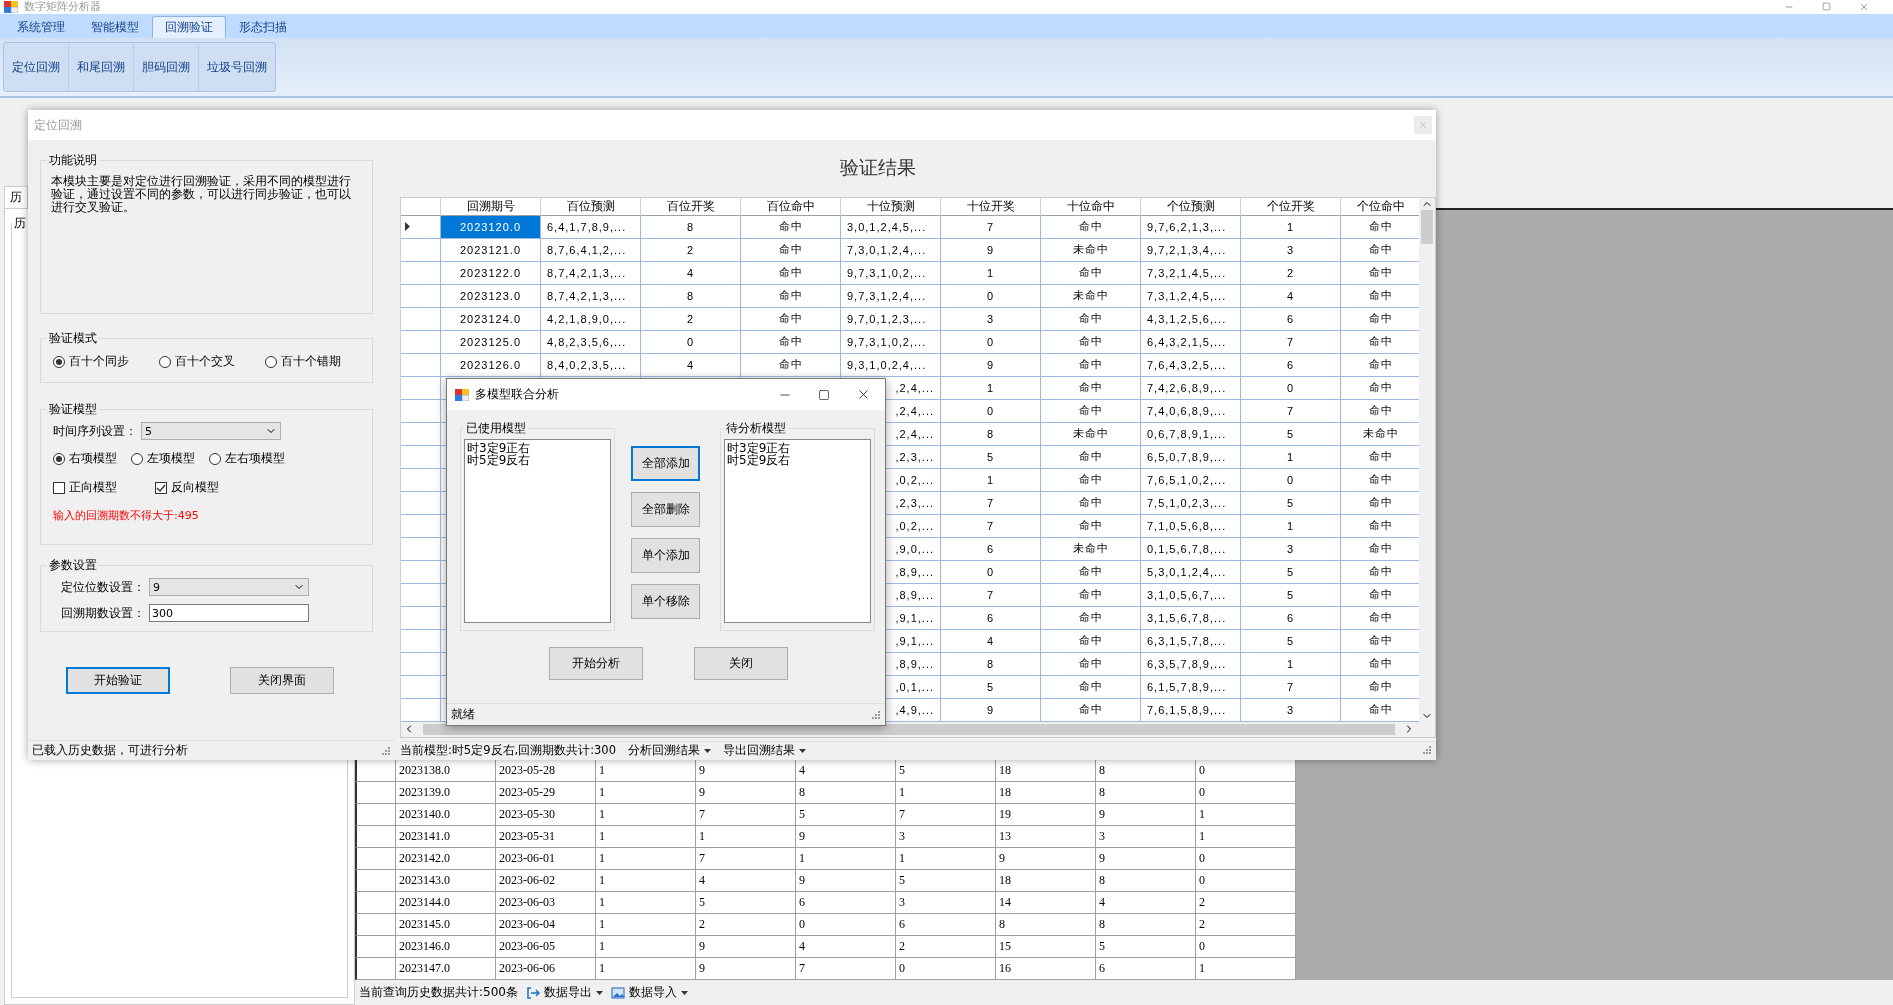 The width and height of the screenshot is (1893, 1005). I want to click on ribbon-tab: 回溯验证, so click(189, 27).